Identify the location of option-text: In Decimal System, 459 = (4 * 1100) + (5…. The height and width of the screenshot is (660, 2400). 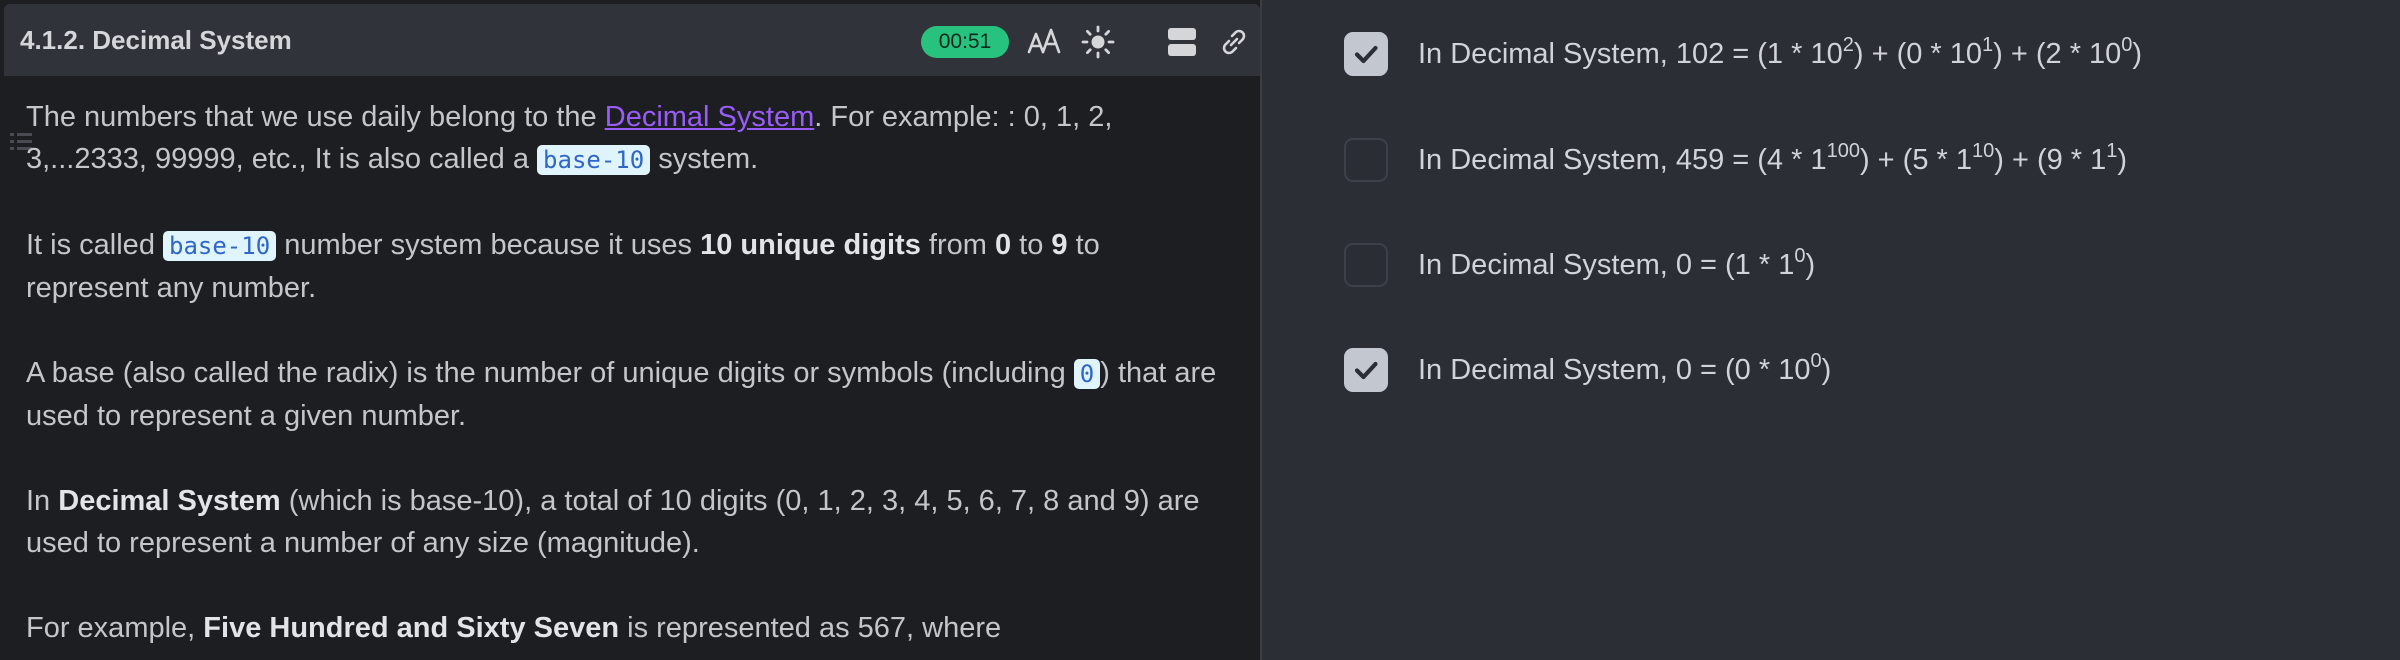
(1773, 158).